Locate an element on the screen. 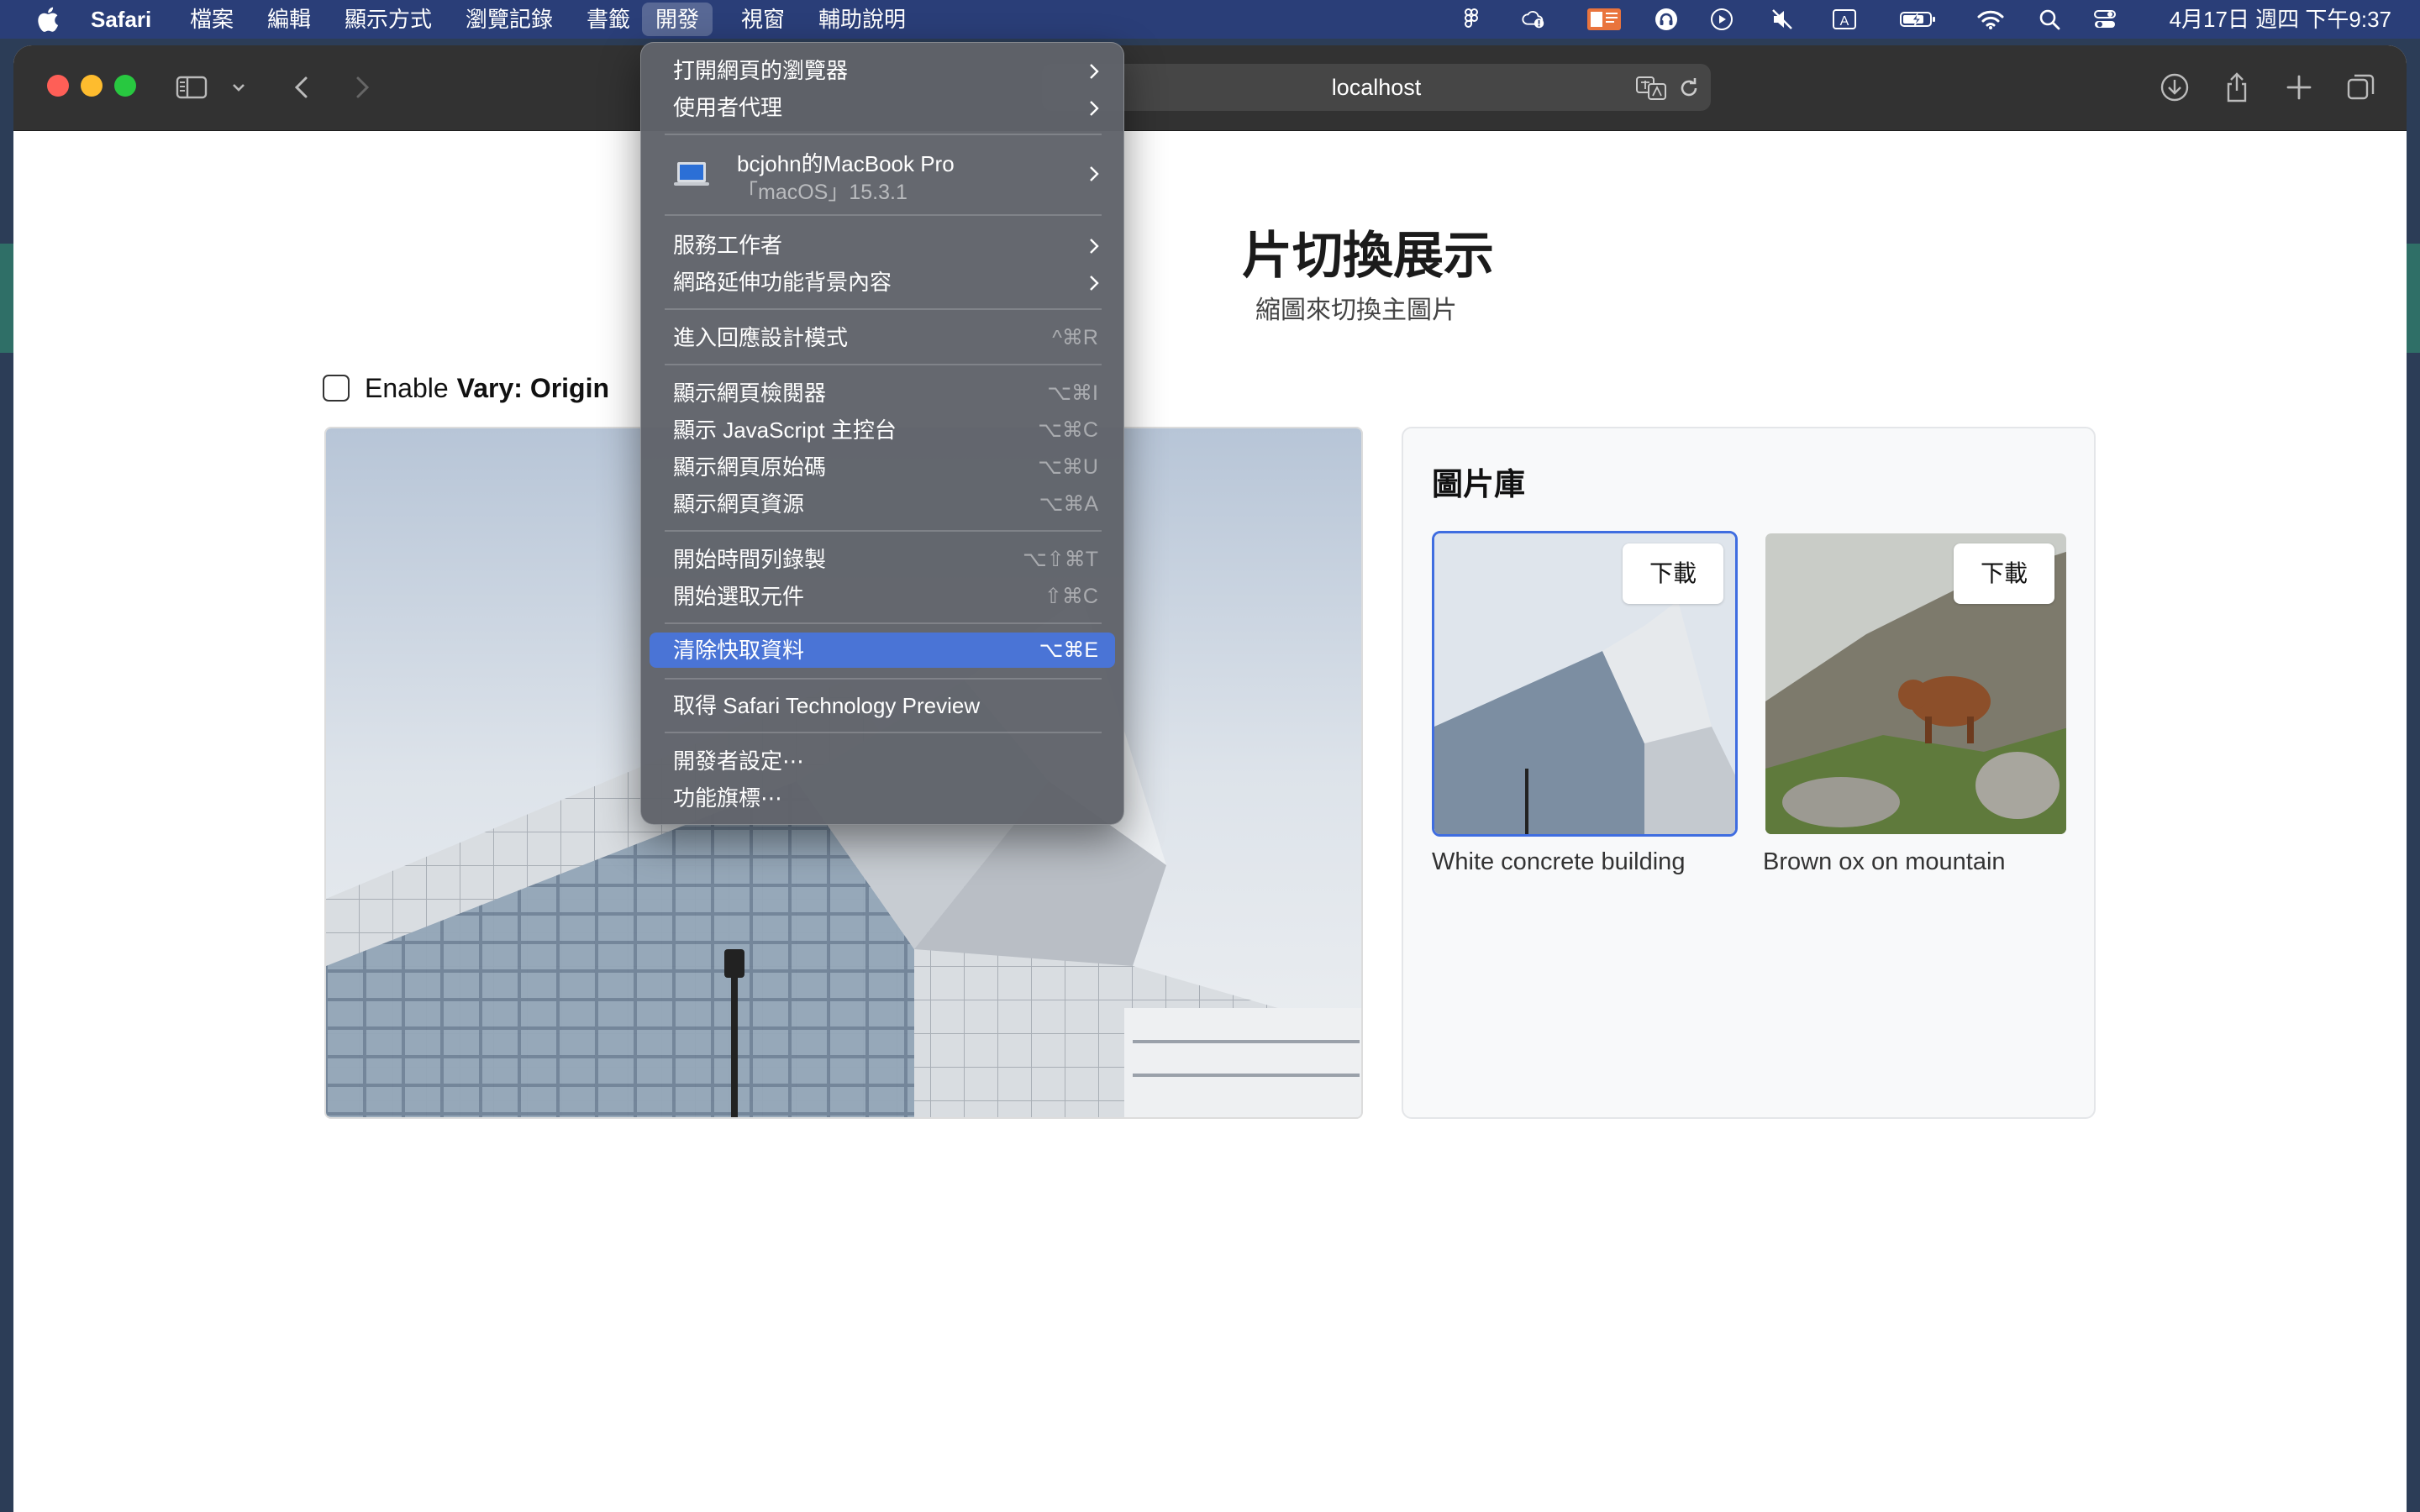 This screenshot has height=1512, width=2420. vary-origin-option: Enable Vary: Origin is located at coordinates (466, 388).